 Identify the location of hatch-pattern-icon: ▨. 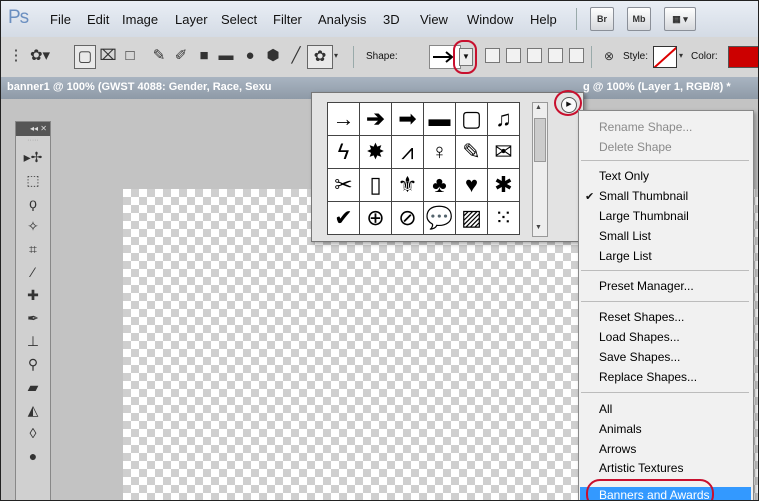
(472, 218).